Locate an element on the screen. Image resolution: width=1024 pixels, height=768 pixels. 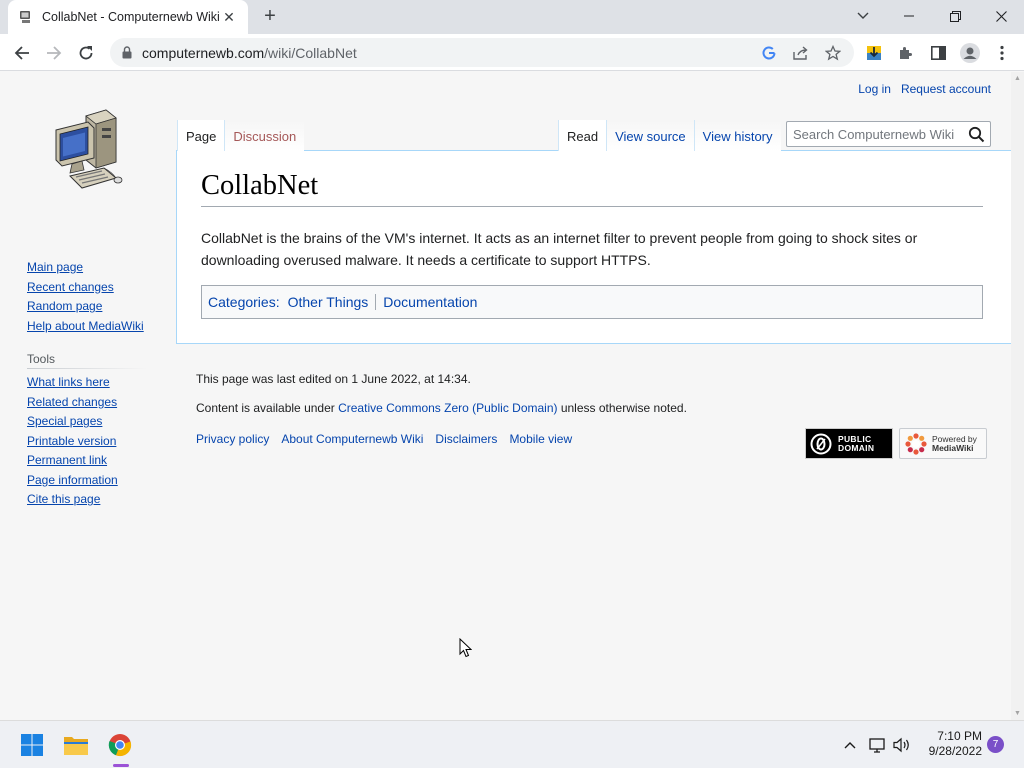
tab-view-source-label: View source is located at coordinates (650, 136).